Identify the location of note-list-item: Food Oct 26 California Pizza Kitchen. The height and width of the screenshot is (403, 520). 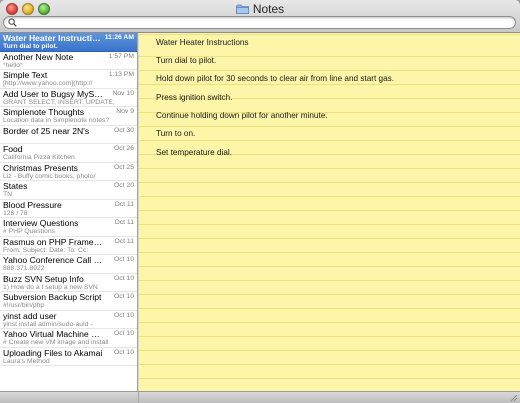
(68, 153).